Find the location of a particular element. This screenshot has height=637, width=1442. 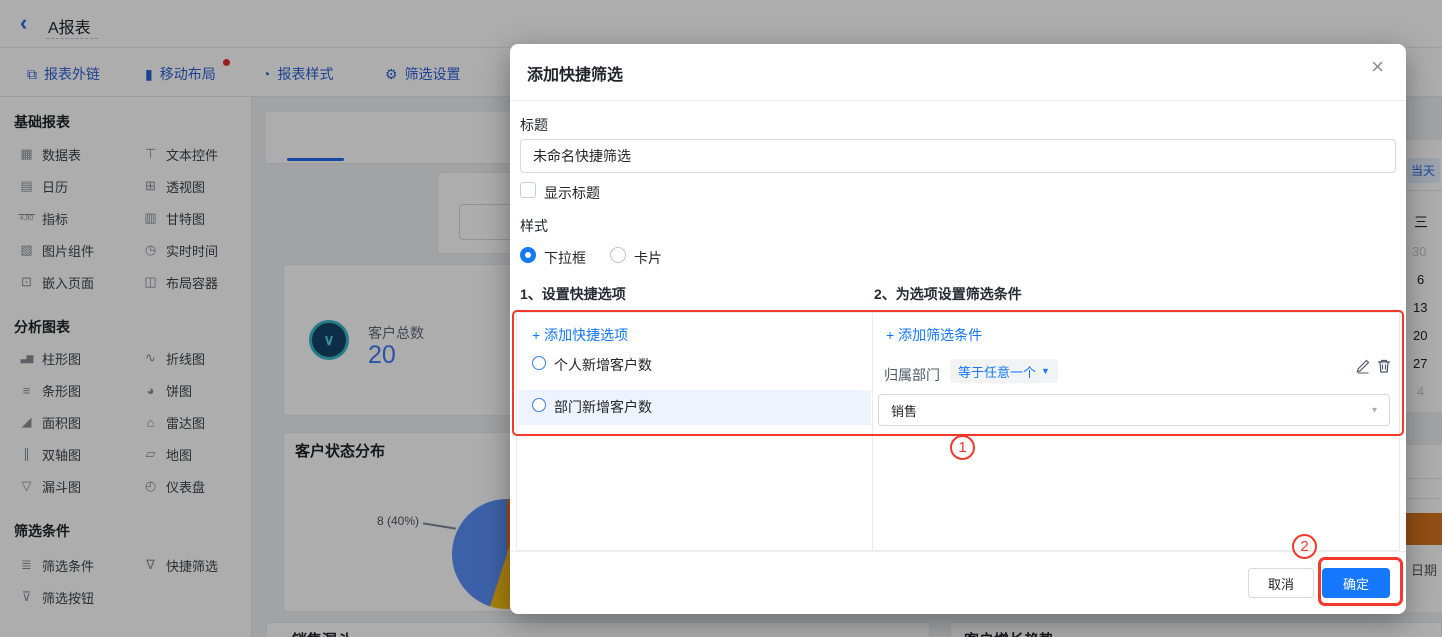

condition-value-select: 销售 ▾ is located at coordinates (1134, 410).